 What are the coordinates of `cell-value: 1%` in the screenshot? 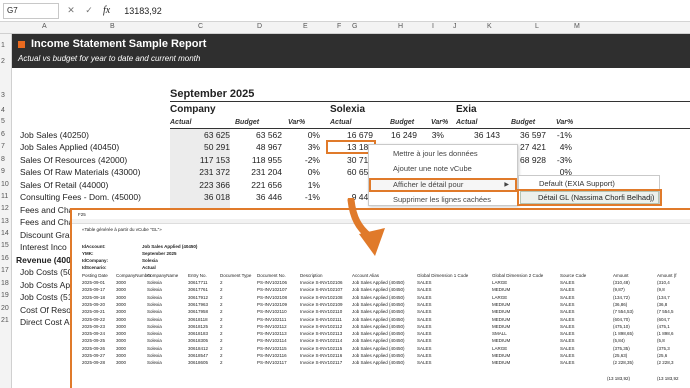 It's located at (301, 185).